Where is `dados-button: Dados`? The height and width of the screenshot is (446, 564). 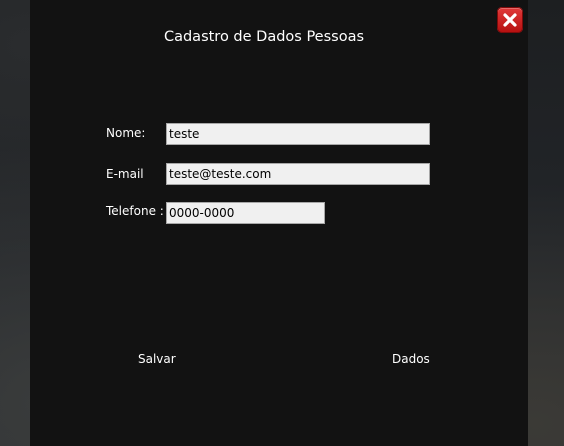 dados-button: Dados is located at coordinates (411, 359).